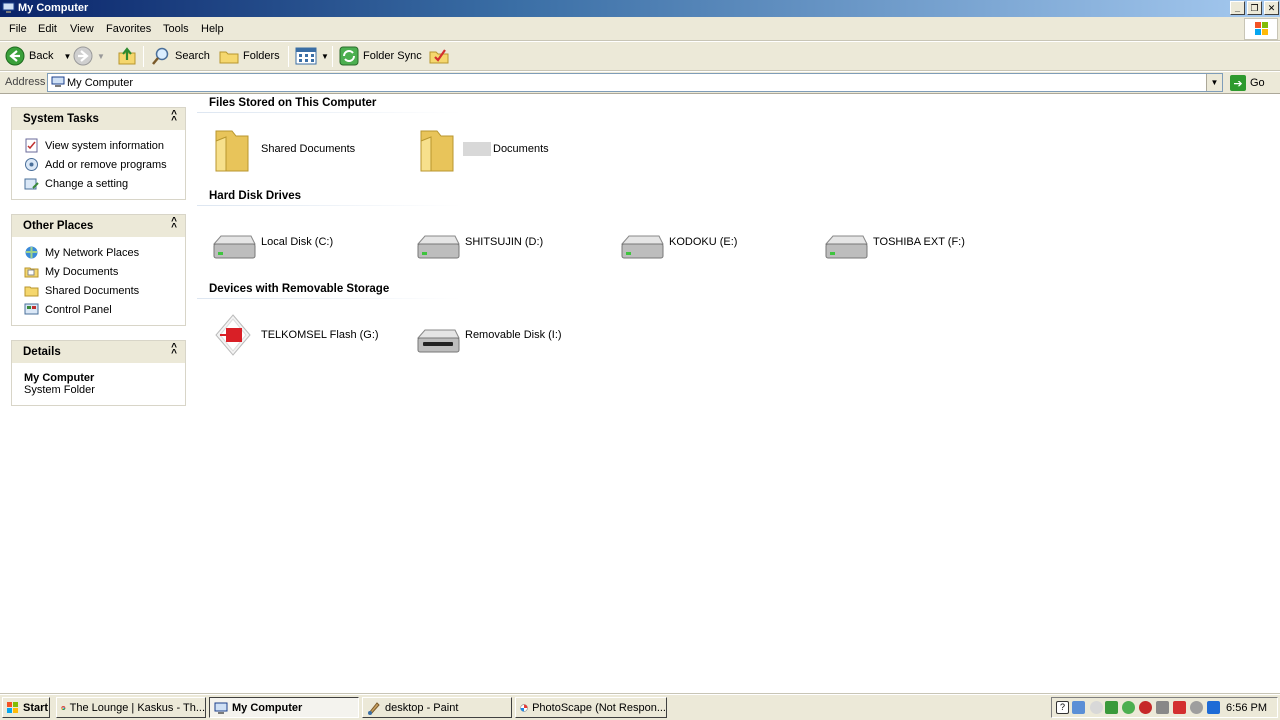 Image resolution: width=1280 pixels, height=720 pixels. Describe the element at coordinates (212, 29) in the screenshot. I see `menu-help: Help` at that location.